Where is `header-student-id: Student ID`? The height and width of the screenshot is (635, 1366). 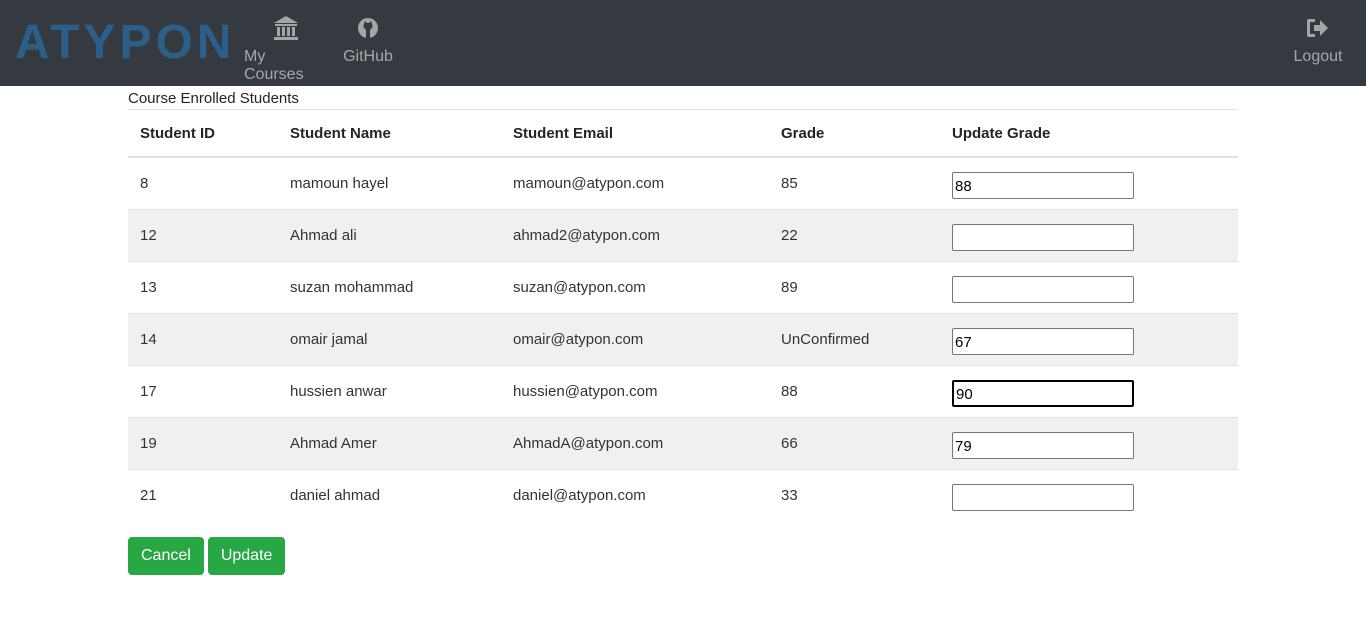
header-student-id: Student ID is located at coordinates (203, 134).